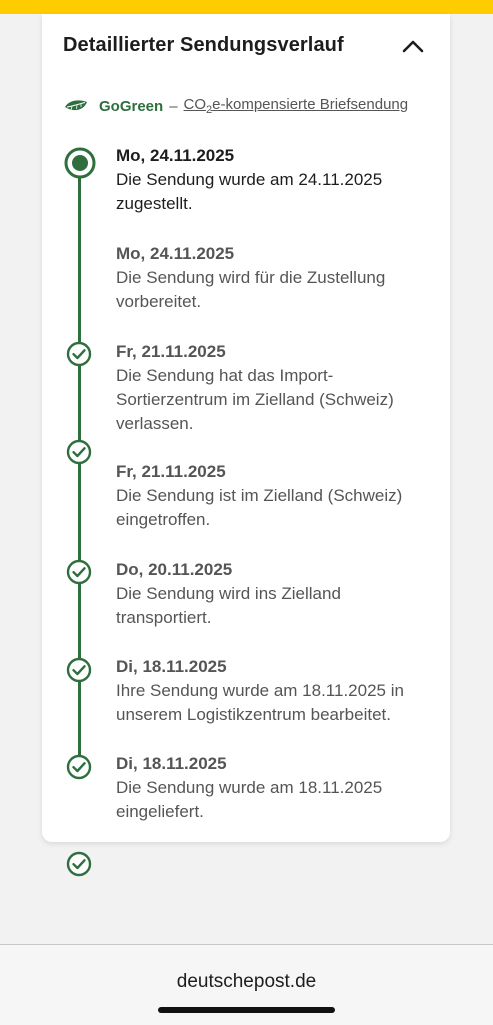 The width and height of the screenshot is (493, 1025). Describe the element at coordinates (160, 811) in the screenshot. I see `event-description: eingeliefert.` at that location.